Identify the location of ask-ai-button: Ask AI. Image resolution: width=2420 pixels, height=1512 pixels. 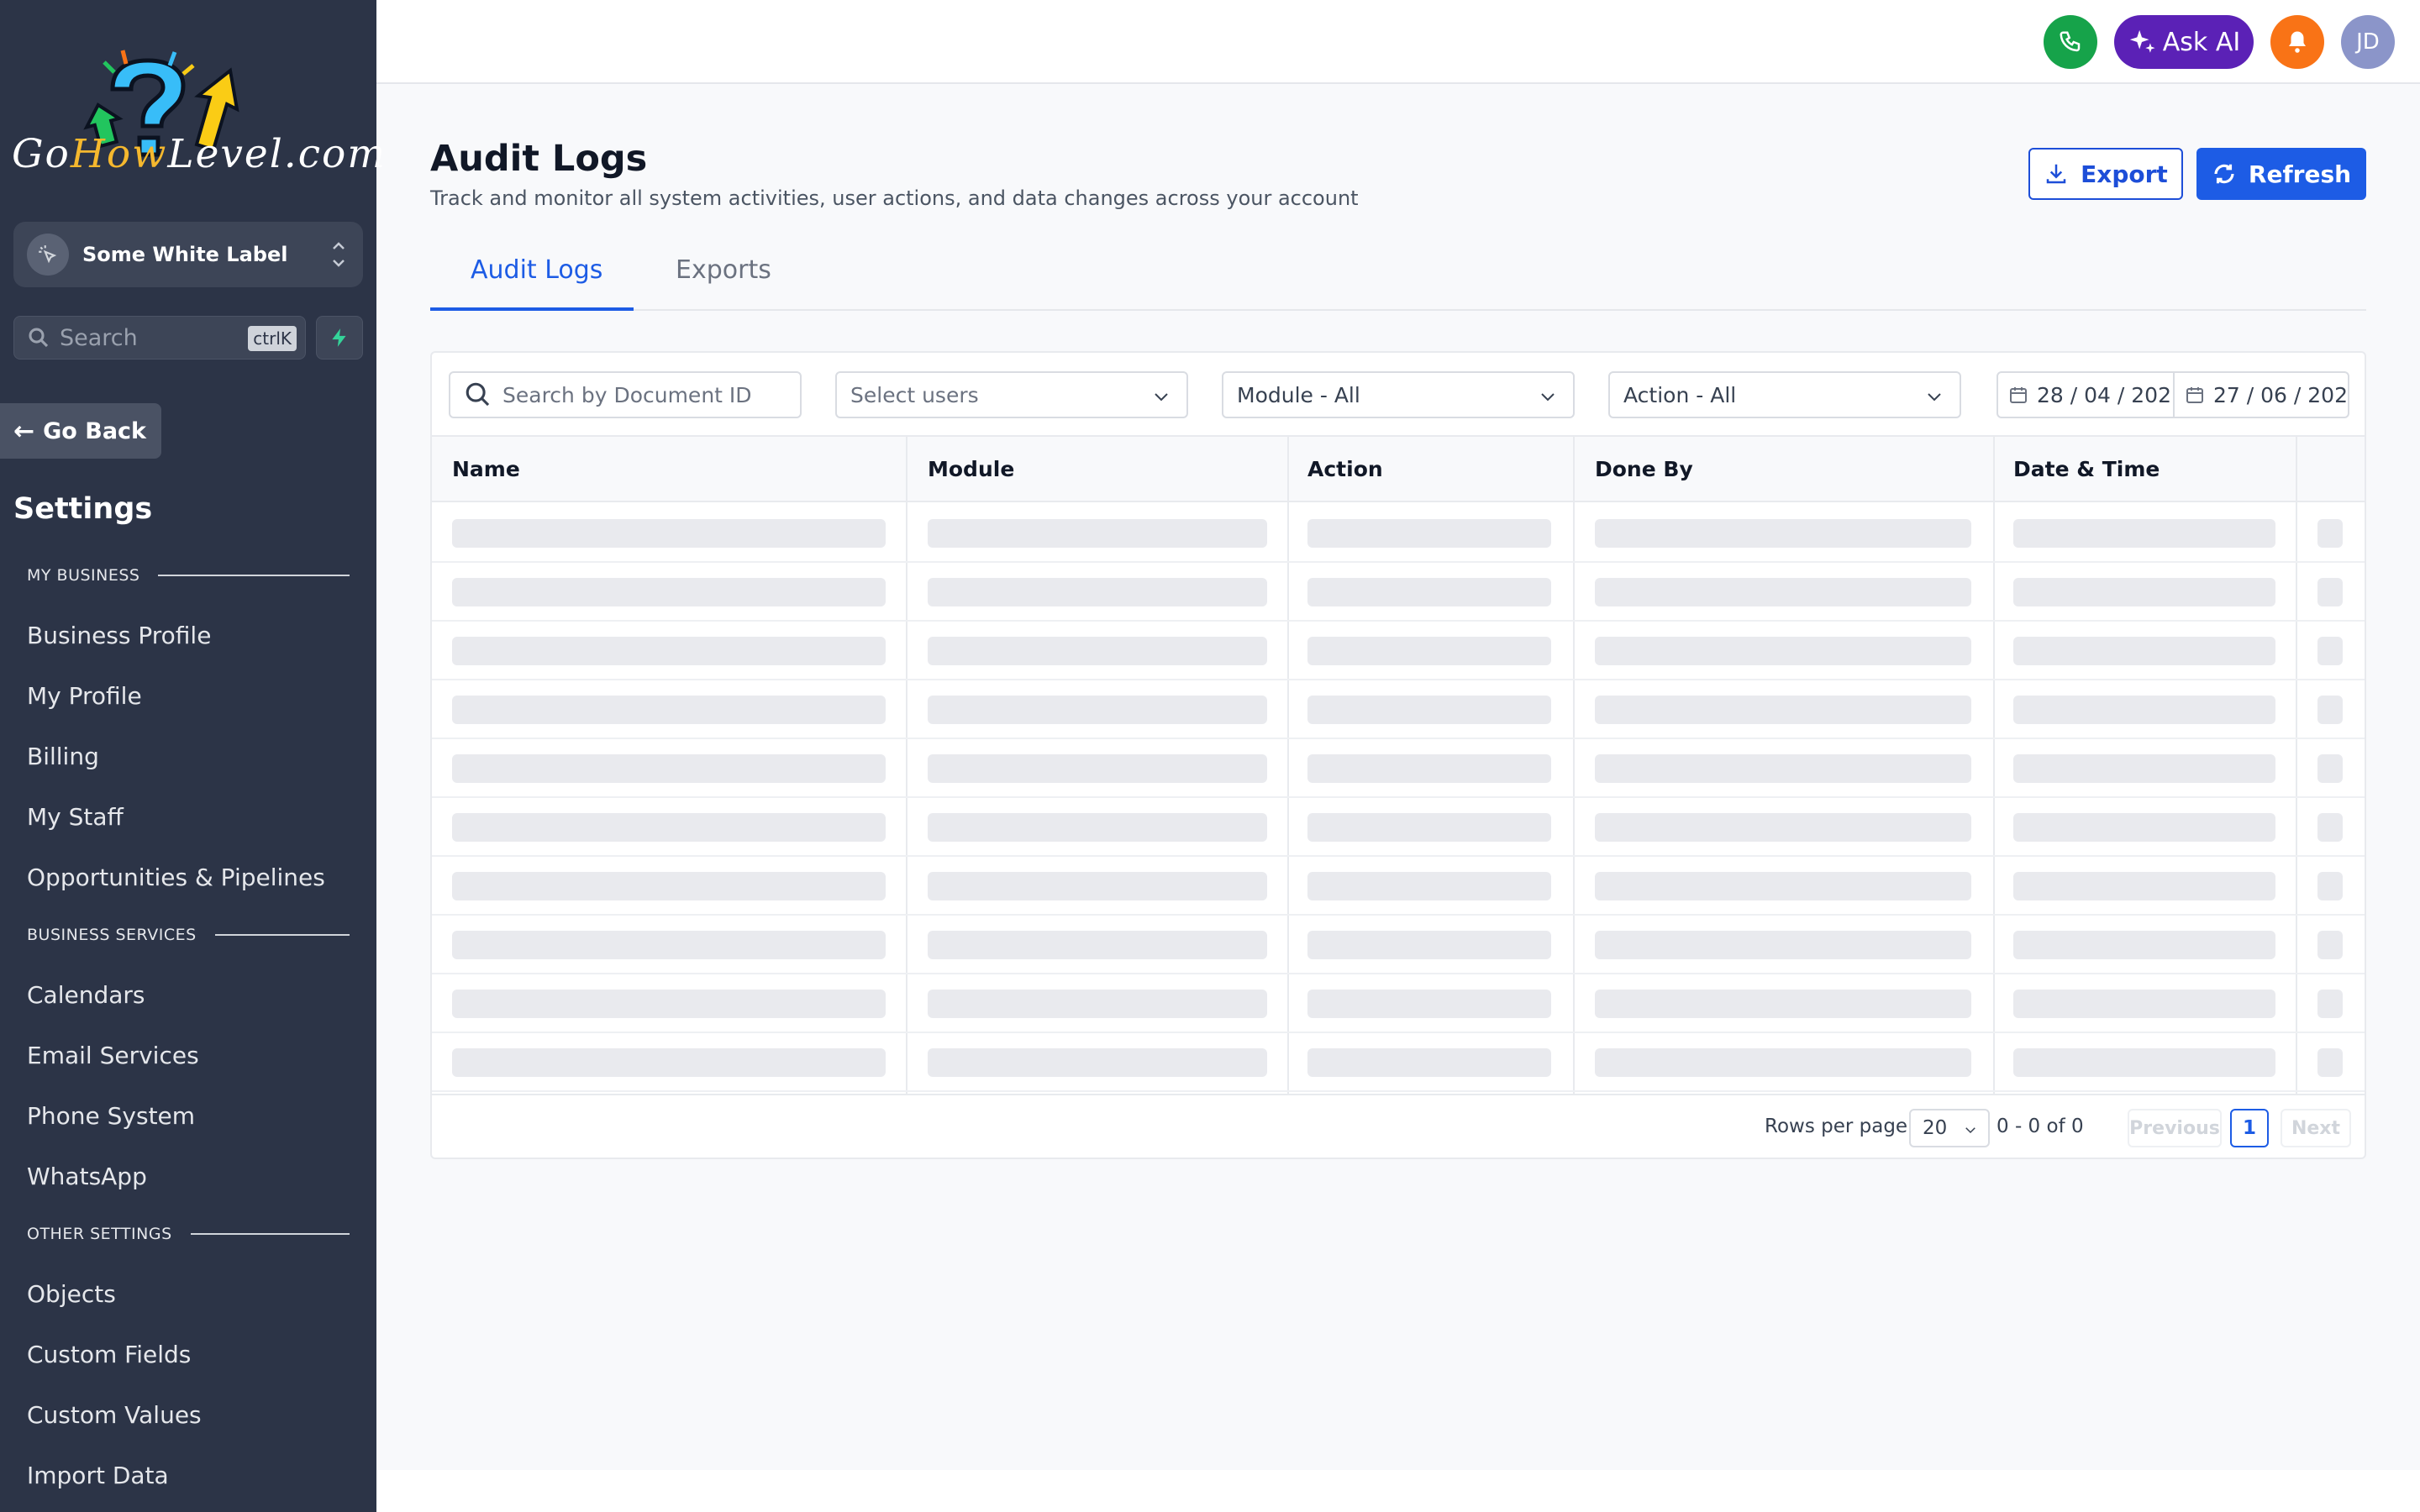
(2184, 42).